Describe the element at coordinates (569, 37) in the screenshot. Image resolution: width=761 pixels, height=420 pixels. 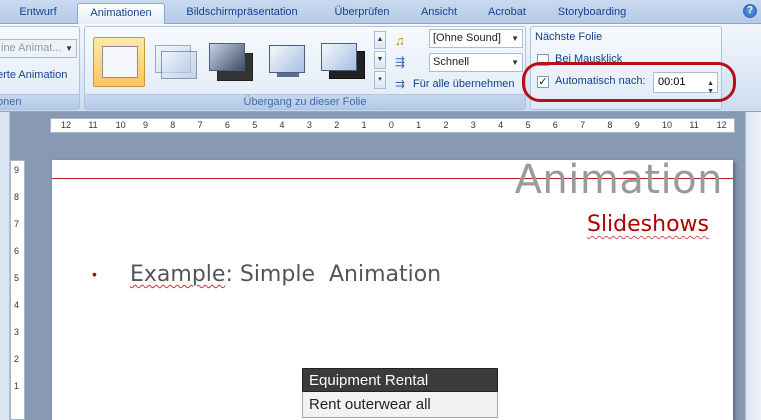
I see `next-slide-heading: Nächste Folie` at that location.